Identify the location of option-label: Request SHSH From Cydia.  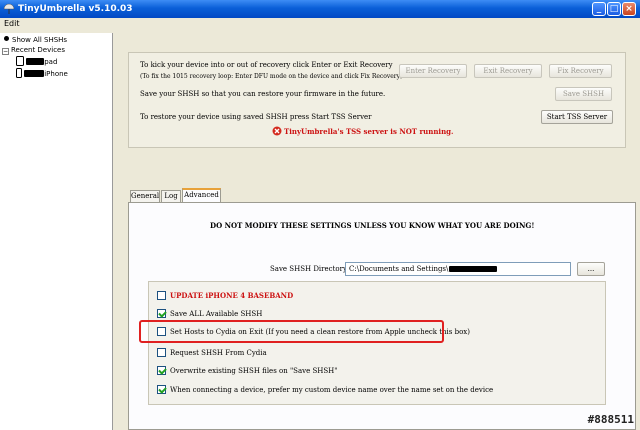
(218, 353).